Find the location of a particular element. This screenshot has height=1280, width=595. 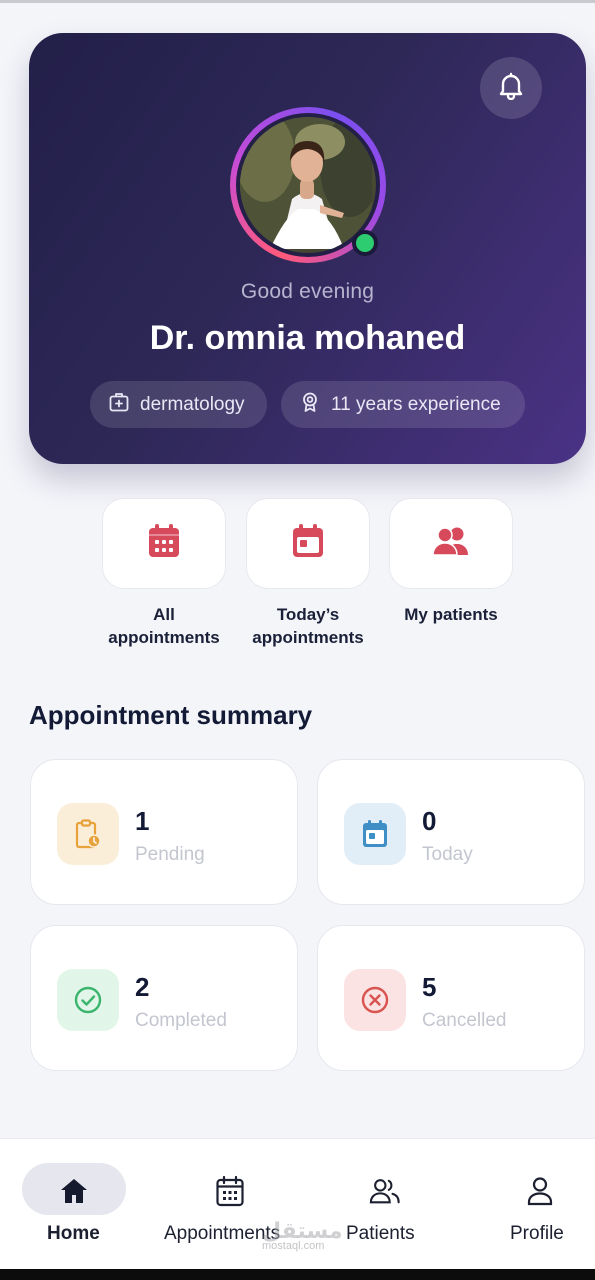

today-label: Today is located at coordinates (447, 854).